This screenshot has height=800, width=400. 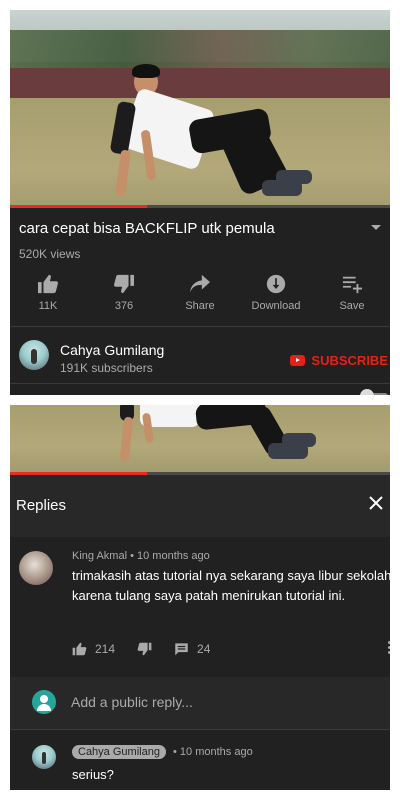 I want to click on autoplay-toggle, so click(x=372, y=392).